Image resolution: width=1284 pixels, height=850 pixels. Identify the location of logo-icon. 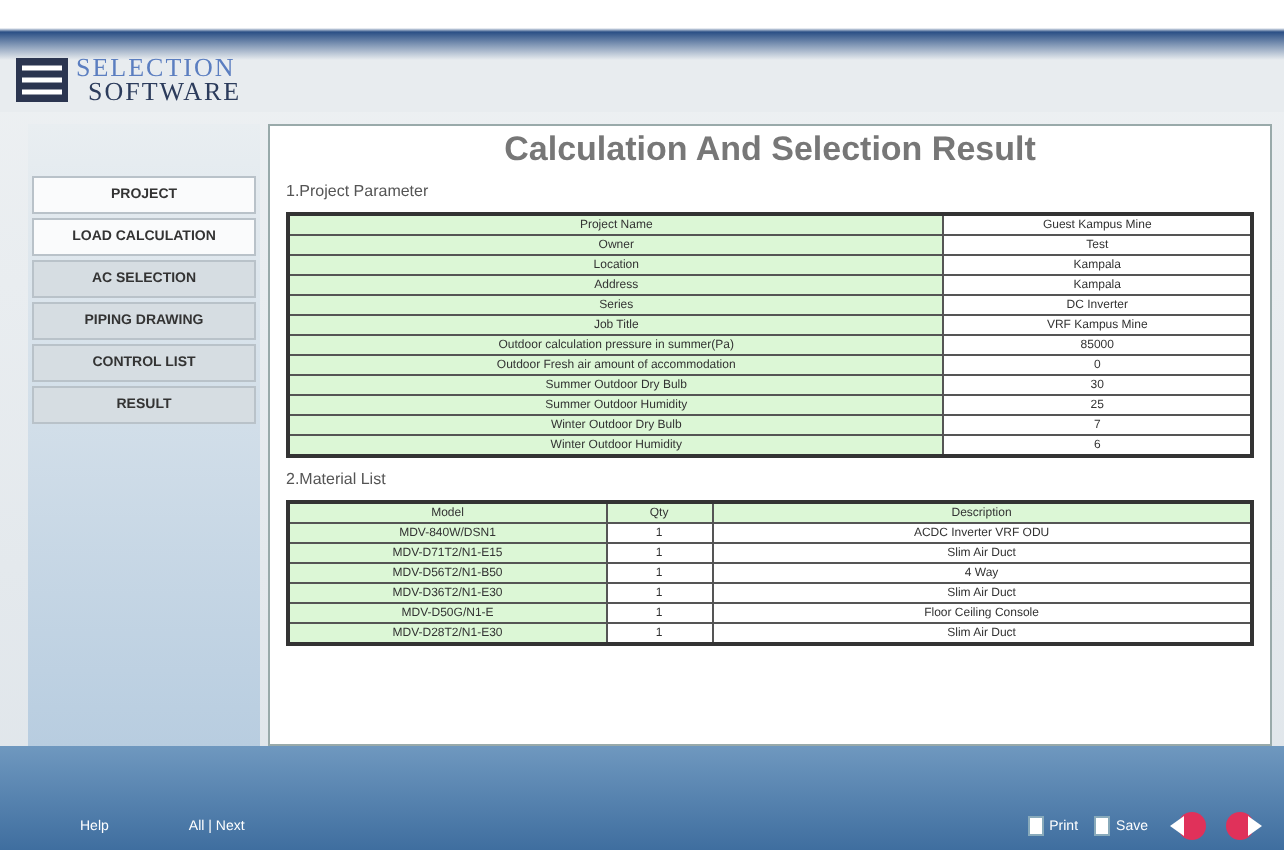
(42, 80).